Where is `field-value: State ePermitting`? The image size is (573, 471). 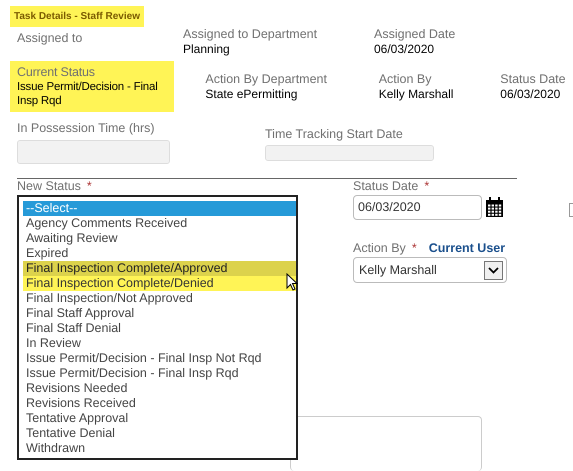
field-value: State ePermitting is located at coordinates (251, 94).